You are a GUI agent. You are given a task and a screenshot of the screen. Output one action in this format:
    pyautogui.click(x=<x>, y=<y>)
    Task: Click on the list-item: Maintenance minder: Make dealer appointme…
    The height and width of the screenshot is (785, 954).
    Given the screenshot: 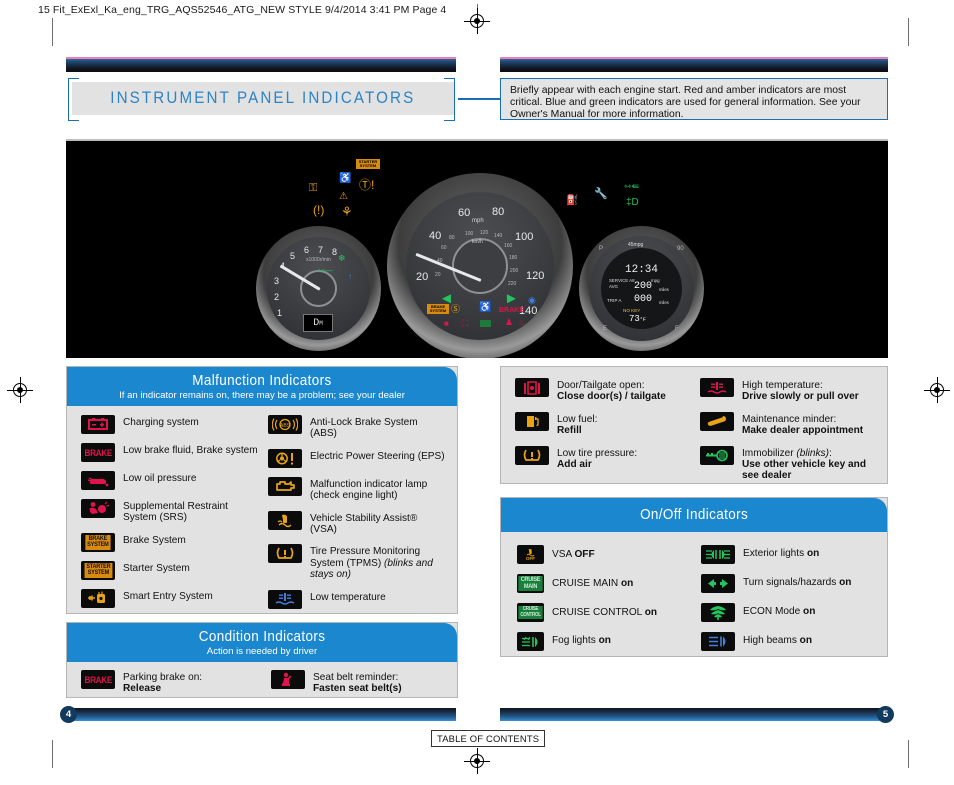 What is the action you would take?
    pyautogui.click(x=788, y=424)
    